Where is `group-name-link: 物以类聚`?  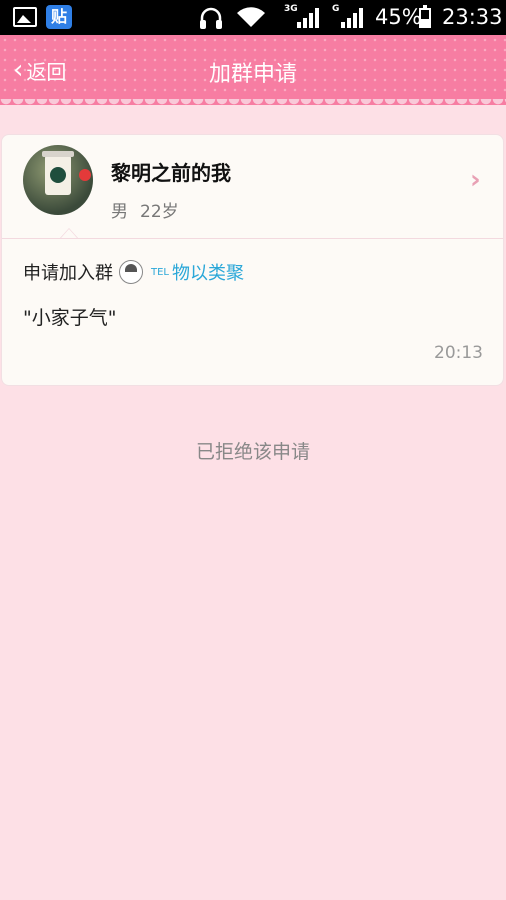 group-name-link: 物以类聚 is located at coordinates (208, 272).